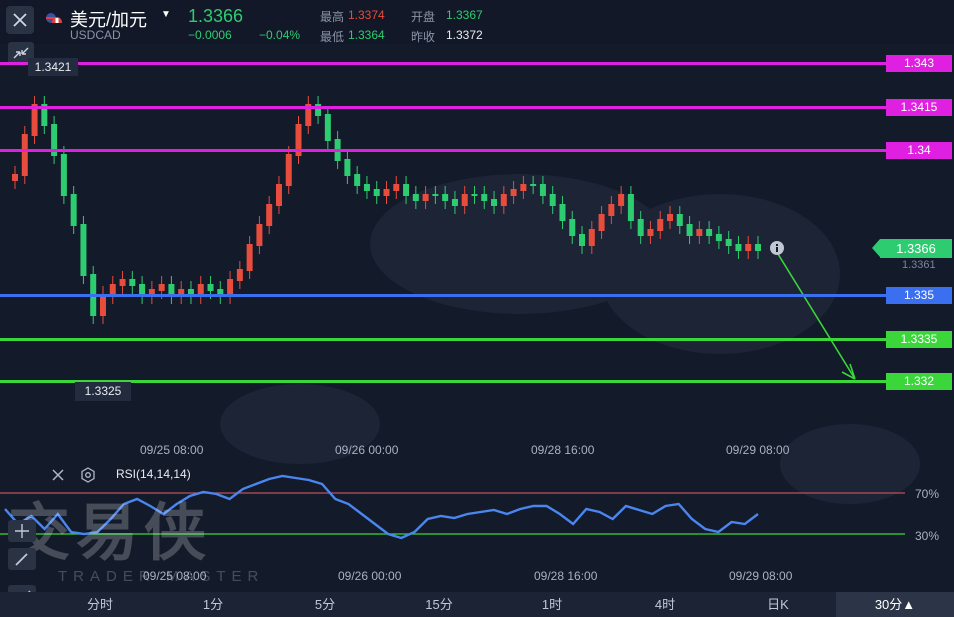 This screenshot has width=954, height=617. What do you see at coordinates (563, 450) in the screenshot?
I see `time-label: 09/28 16:00` at bounding box center [563, 450].